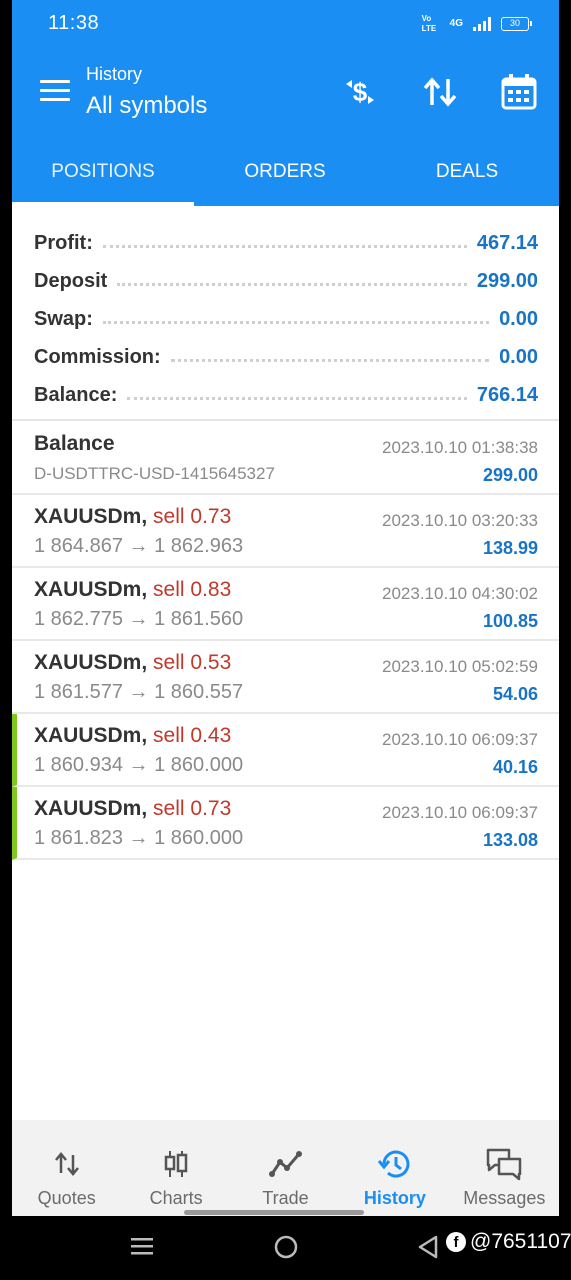 The height and width of the screenshot is (1280, 571). I want to click on nav-history: History, so click(394, 1168).